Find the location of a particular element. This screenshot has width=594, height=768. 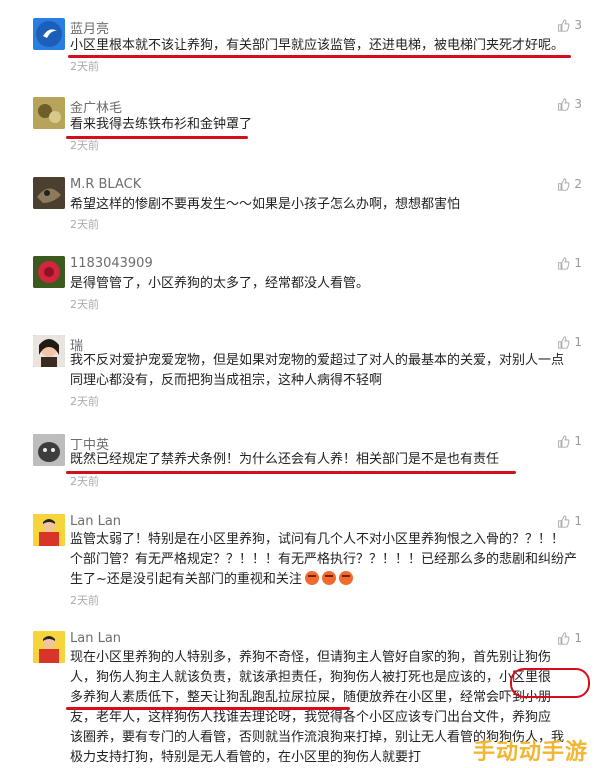

username: 金广林毛 is located at coordinates (96, 106).